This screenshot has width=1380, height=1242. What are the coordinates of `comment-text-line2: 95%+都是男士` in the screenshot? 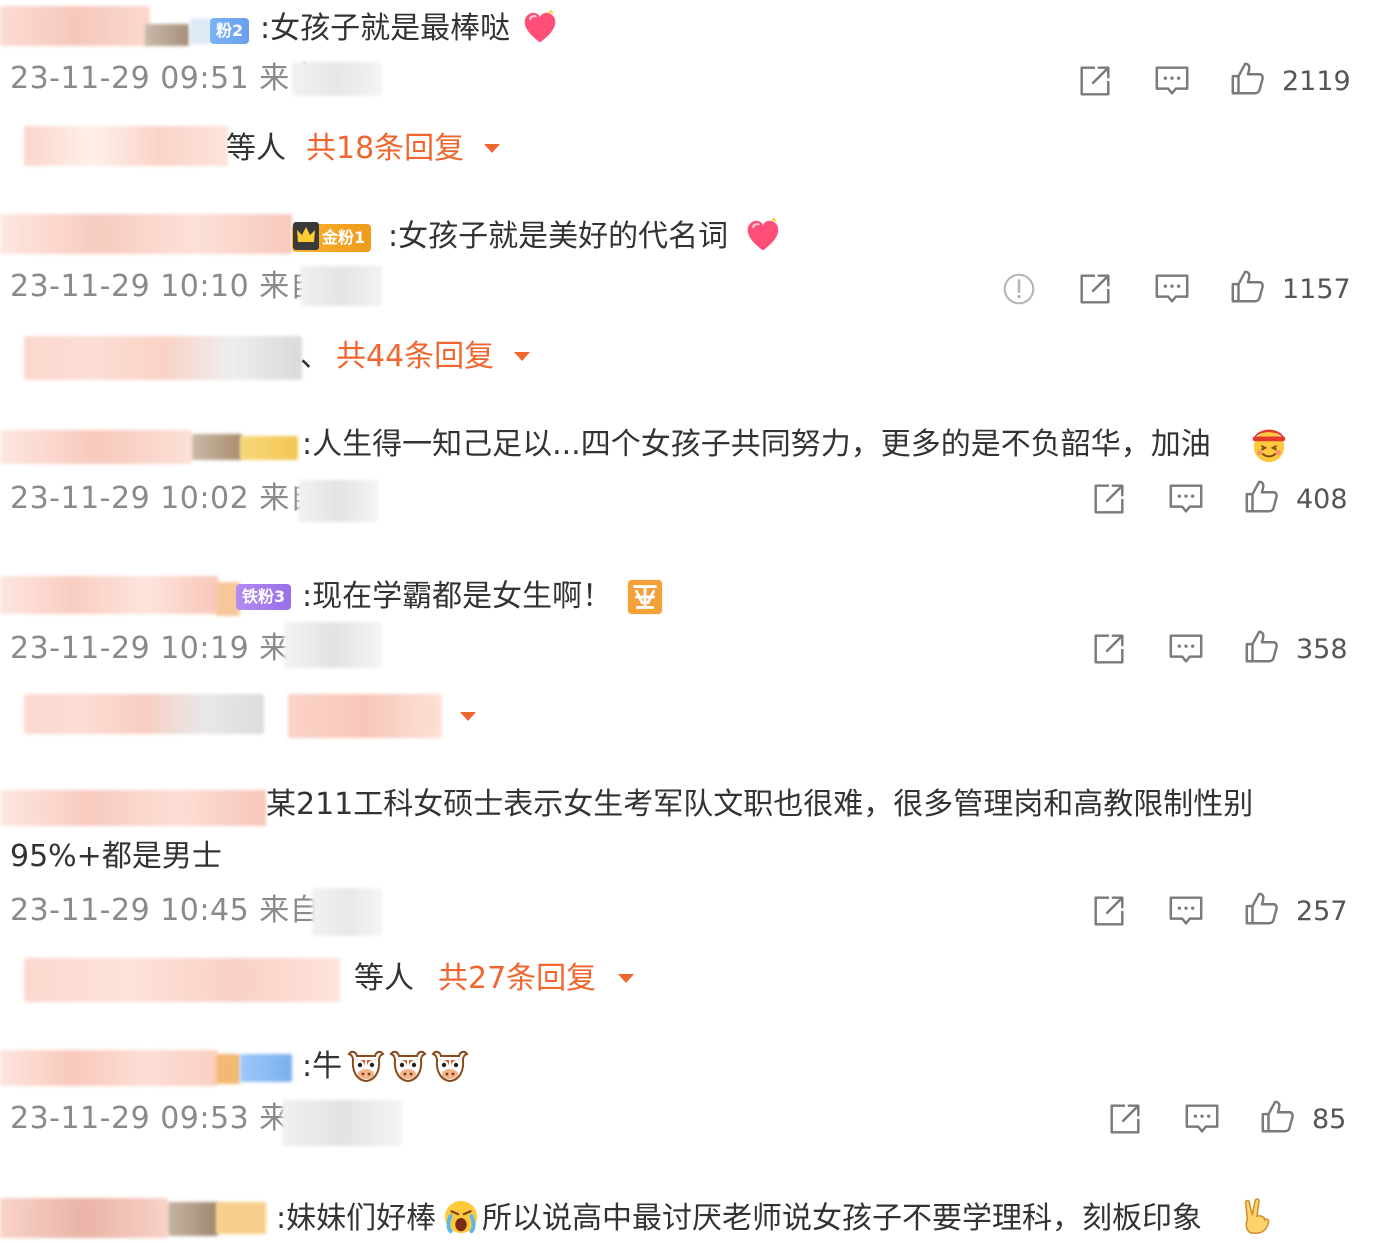 It's located at (116, 856).